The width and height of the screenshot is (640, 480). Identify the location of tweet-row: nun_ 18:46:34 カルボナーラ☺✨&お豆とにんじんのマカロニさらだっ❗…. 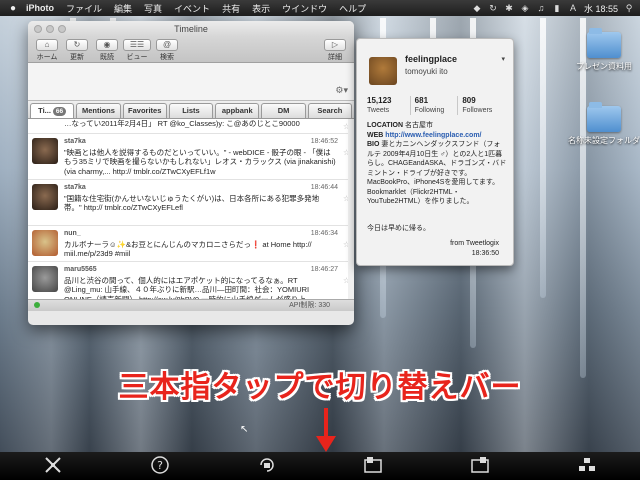
(191, 244).